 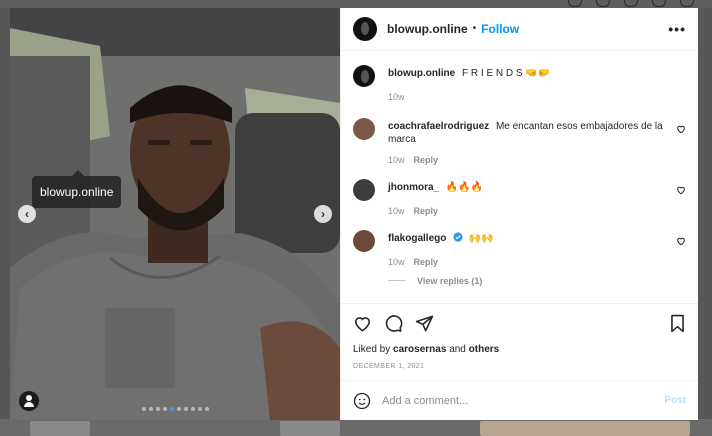 What do you see at coordinates (362, 401) in the screenshot?
I see `emoji-icon` at bounding box center [362, 401].